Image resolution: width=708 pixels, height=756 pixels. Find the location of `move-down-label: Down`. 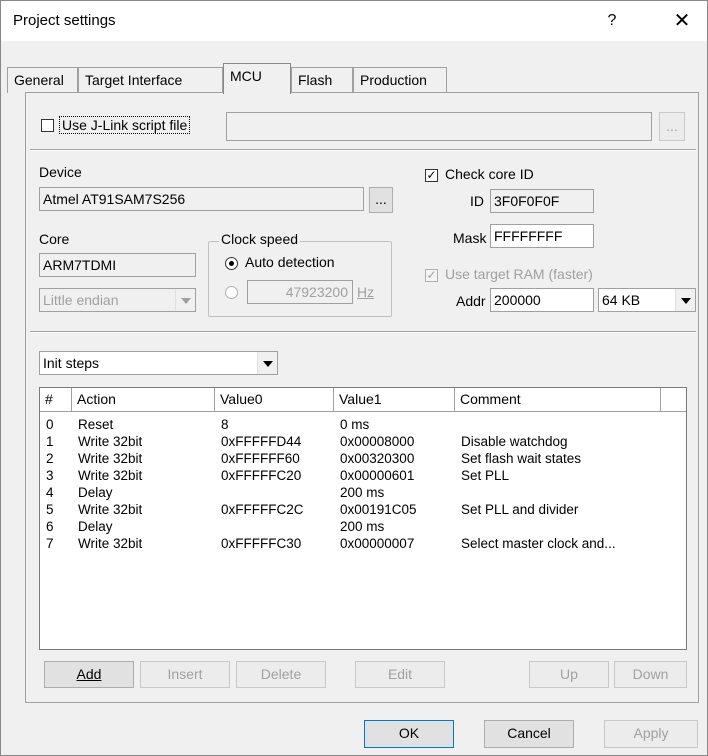

move-down-label: Down is located at coordinates (650, 674).